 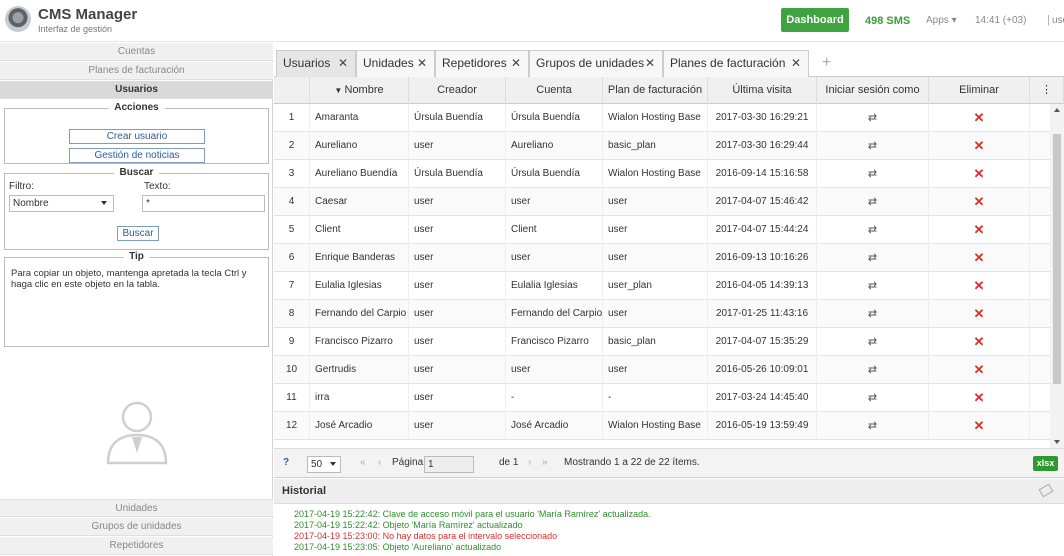 I want to click on col-creador: Creador, so click(x=457, y=90).